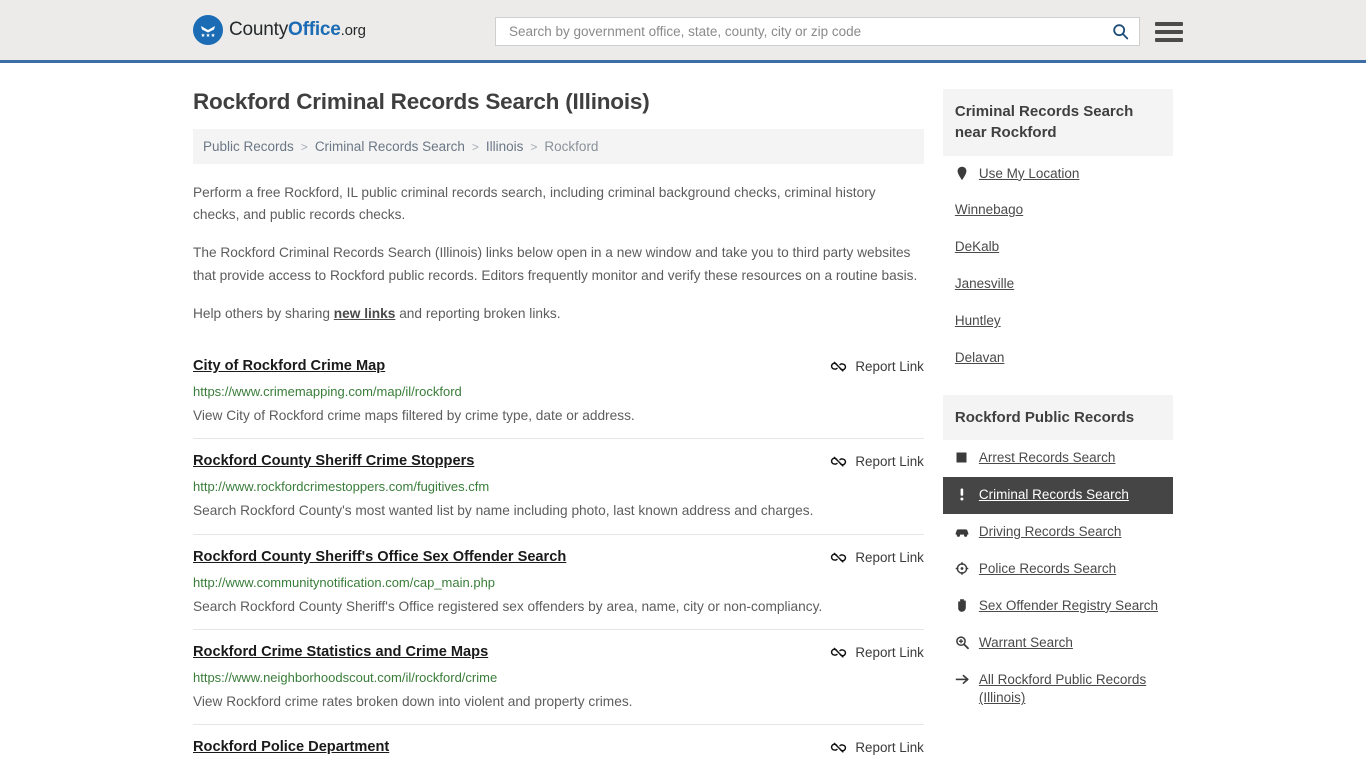 The height and width of the screenshot is (768, 1366). I want to click on sidebar-item-label: Winnebago, so click(989, 210).